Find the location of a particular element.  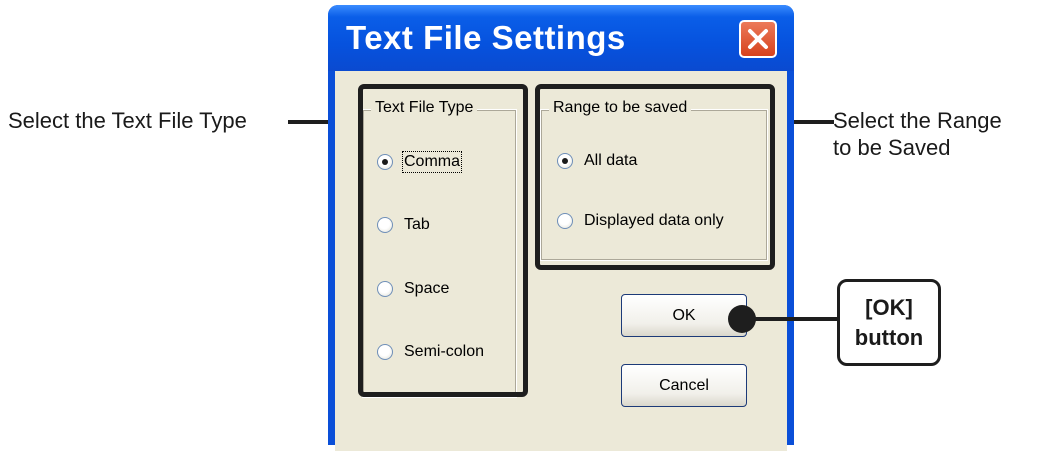

dialog-title: Text File Settings is located at coordinates (486, 37).